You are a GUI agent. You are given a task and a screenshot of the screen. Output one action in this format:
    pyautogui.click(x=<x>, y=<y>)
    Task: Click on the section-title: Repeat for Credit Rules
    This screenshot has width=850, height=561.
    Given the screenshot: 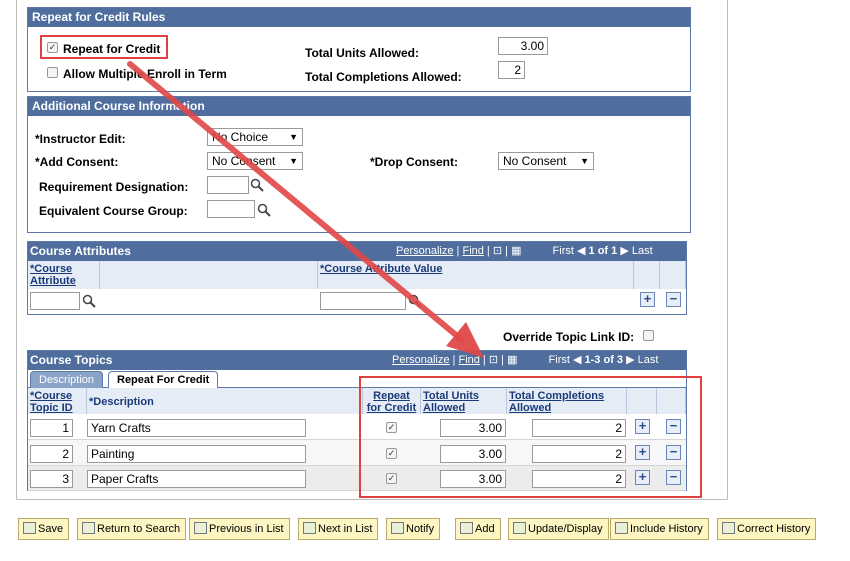 What is the action you would take?
    pyautogui.click(x=359, y=17)
    